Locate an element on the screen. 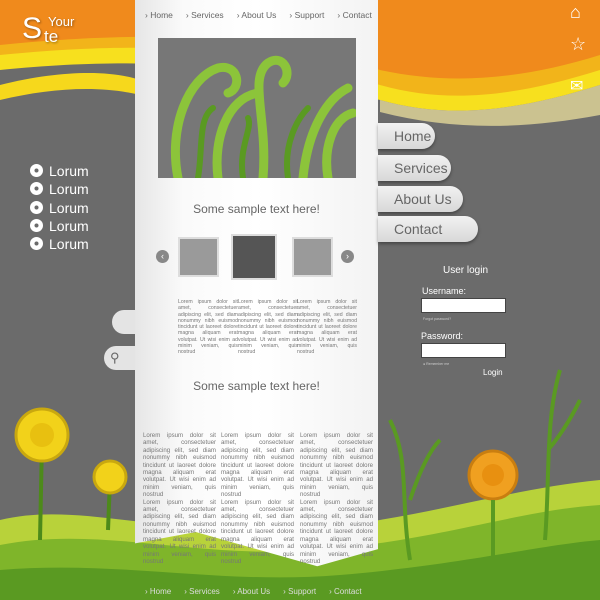  login-title: User login is located at coordinates (466, 270).